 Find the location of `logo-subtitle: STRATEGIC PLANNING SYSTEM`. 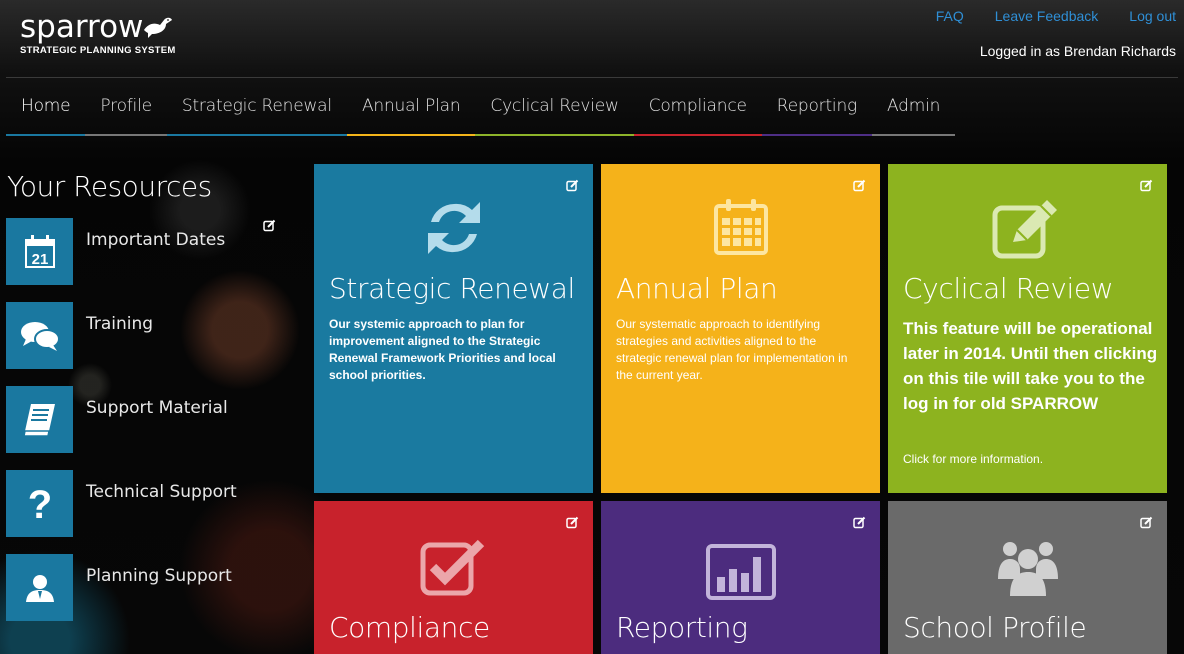

logo-subtitle: STRATEGIC PLANNING SYSTEM is located at coordinates (98, 50).